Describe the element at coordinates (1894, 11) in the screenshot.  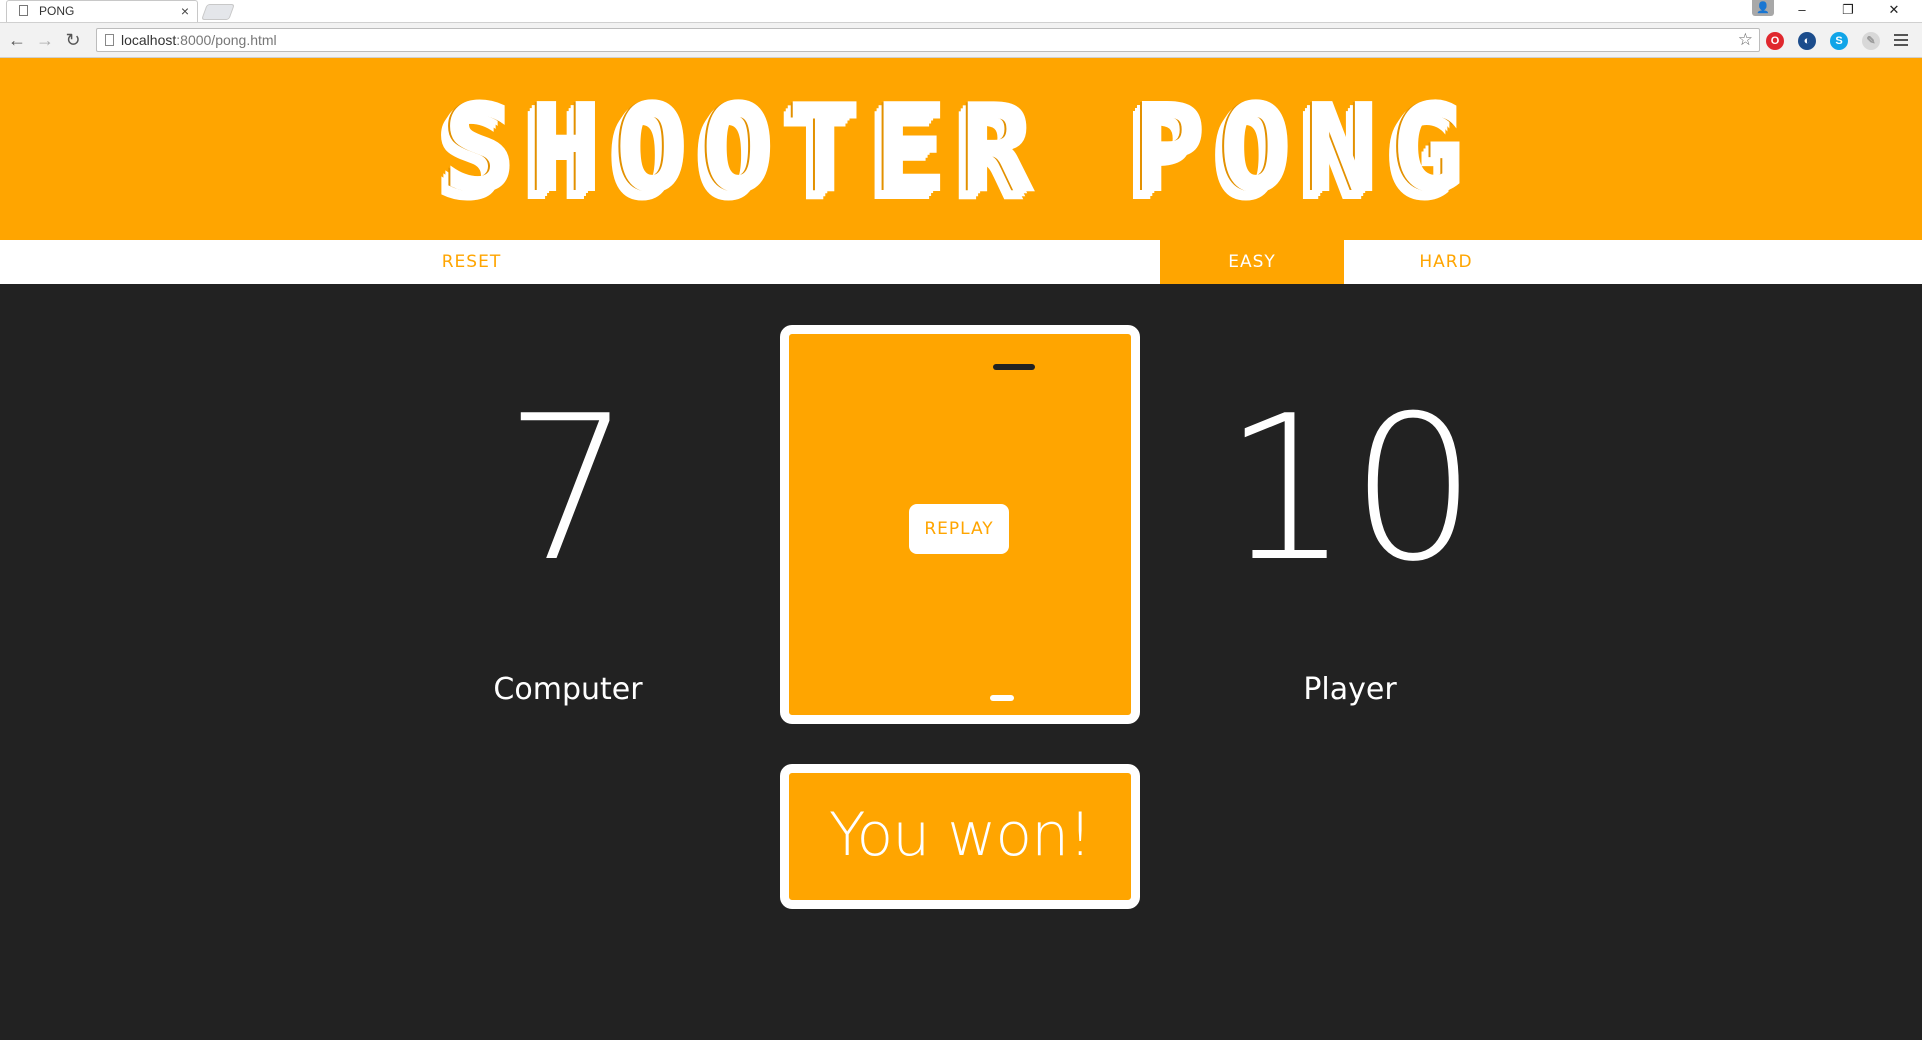
I see `close-window-button: ✕` at that location.